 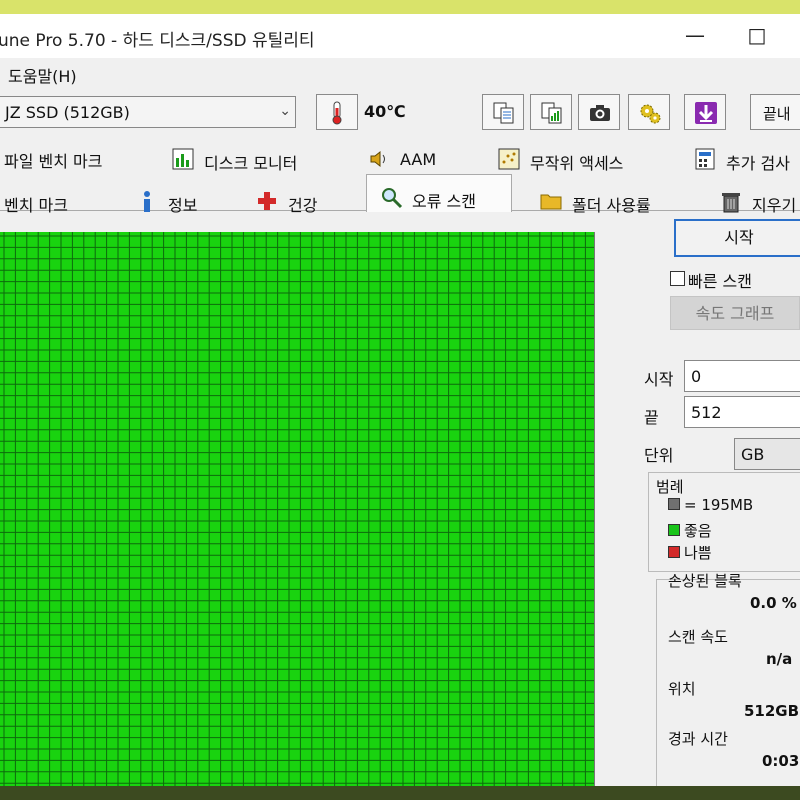 I want to click on options-button, so click(x=649, y=112).